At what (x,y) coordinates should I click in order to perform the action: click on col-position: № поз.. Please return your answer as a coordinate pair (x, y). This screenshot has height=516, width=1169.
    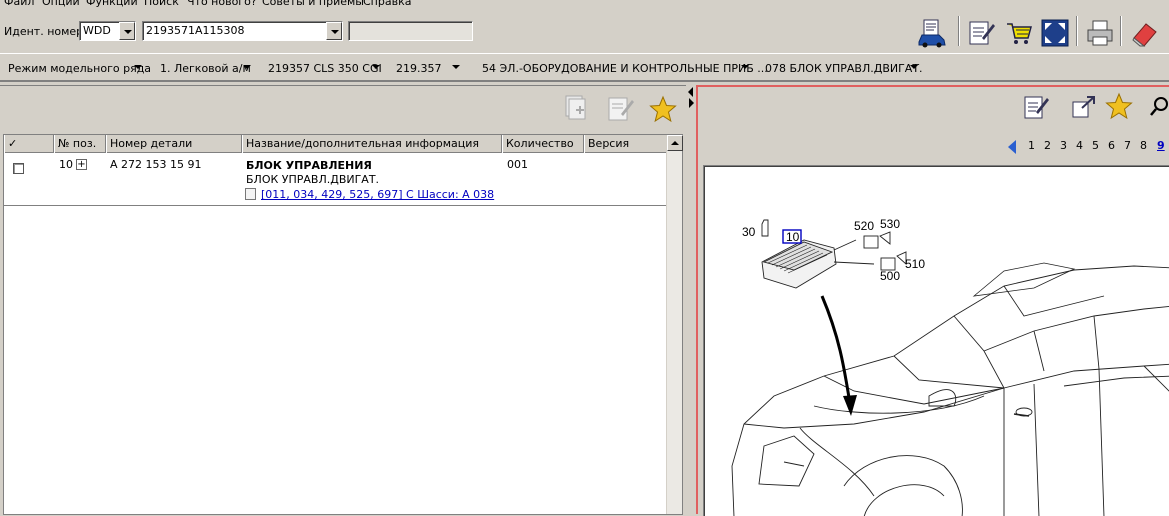
    Looking at the image, I should click on (80, 144).